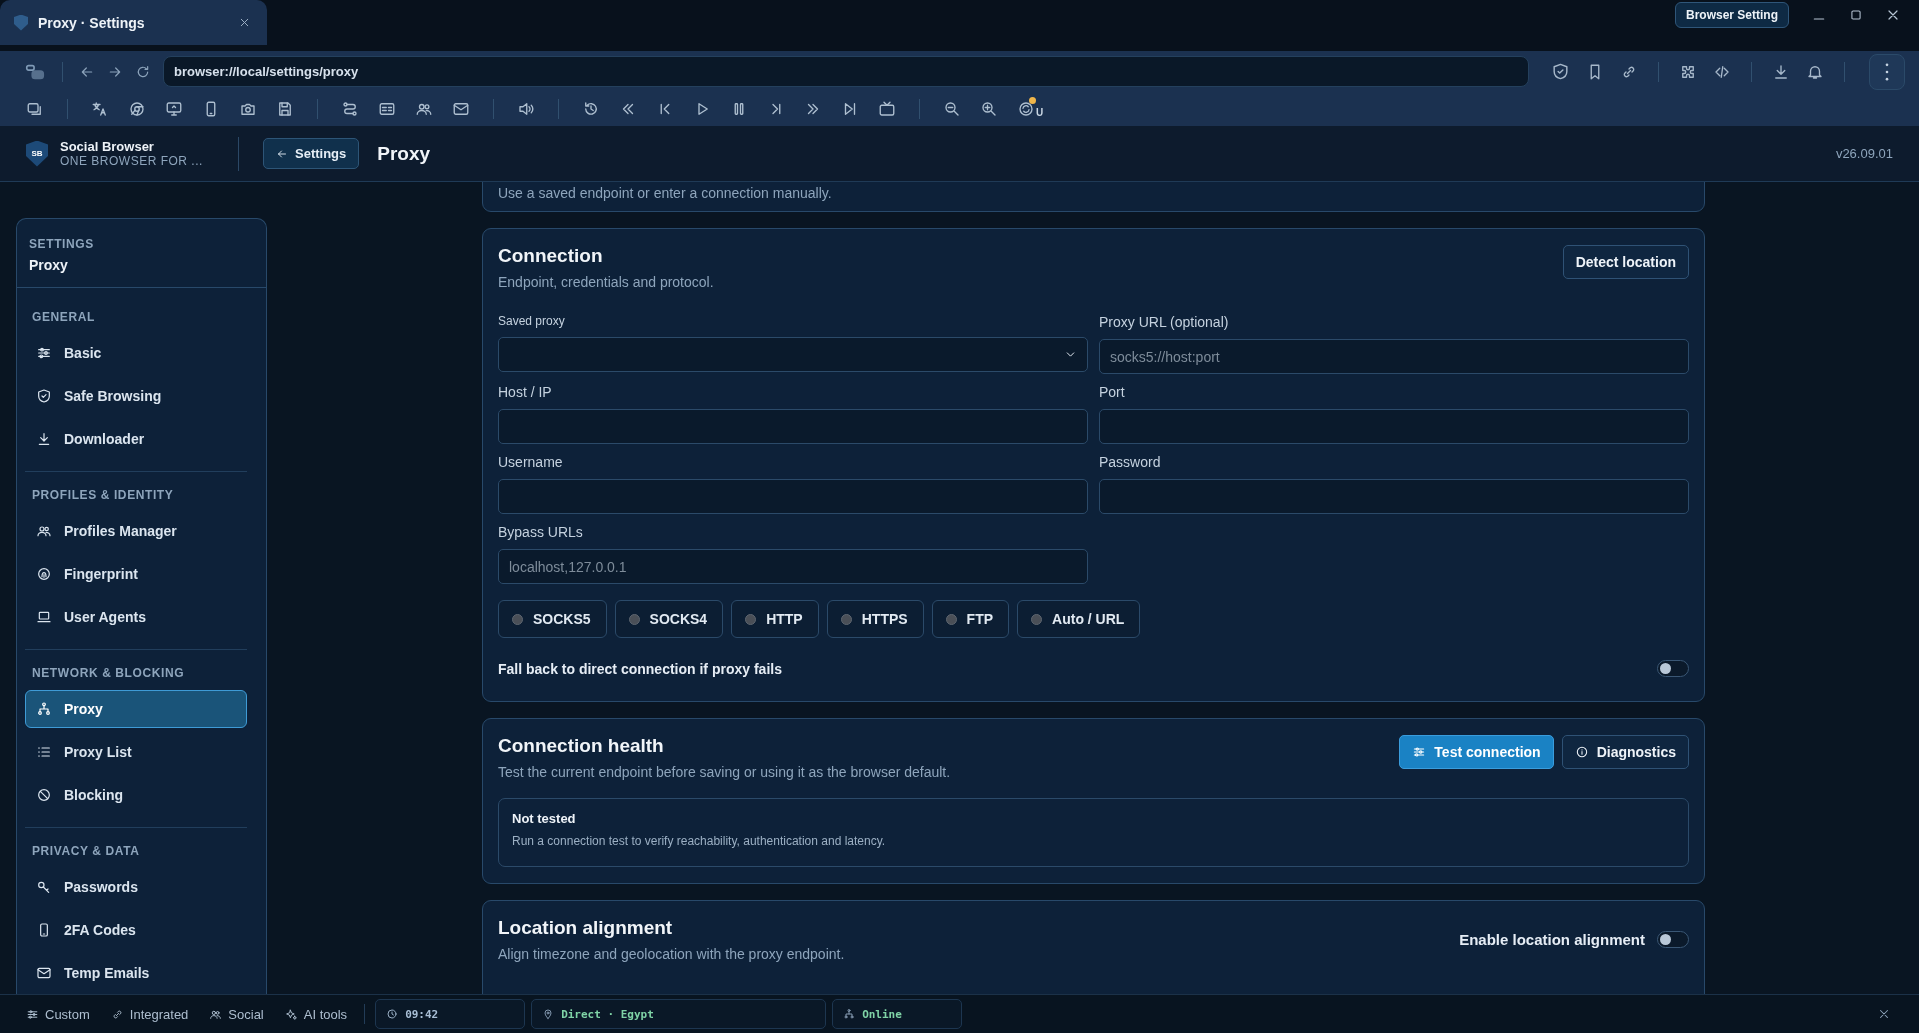 This screenshot has width=1919, height=1033. I want to click on globe-icon, so click(137, 109).